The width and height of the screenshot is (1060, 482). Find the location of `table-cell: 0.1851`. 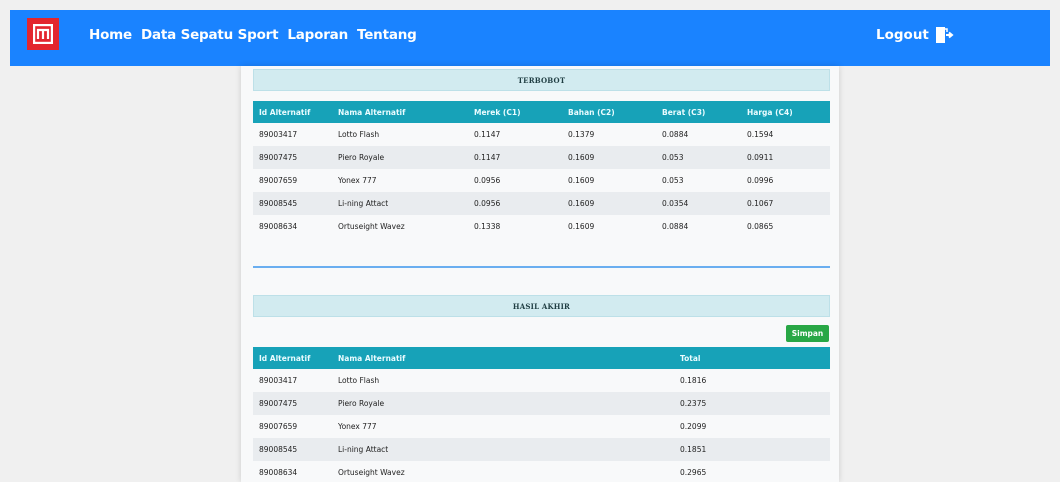

table-cell: 0.1851 is located at coordinates (752, 449).